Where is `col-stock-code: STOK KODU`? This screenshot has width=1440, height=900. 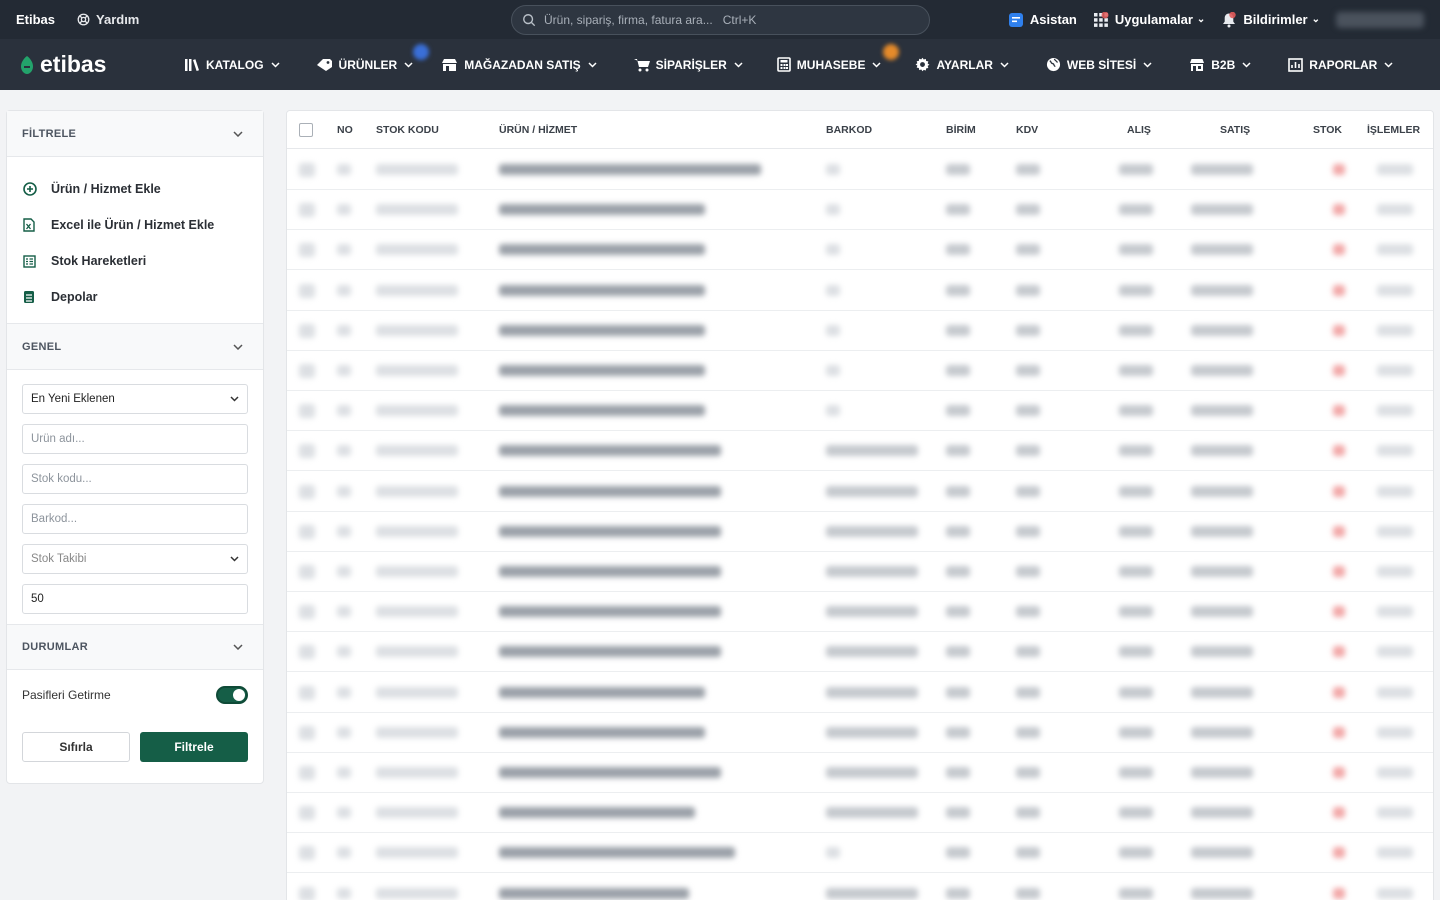 col-stock-code: STOK KODU is located at coordinates (407, 130).